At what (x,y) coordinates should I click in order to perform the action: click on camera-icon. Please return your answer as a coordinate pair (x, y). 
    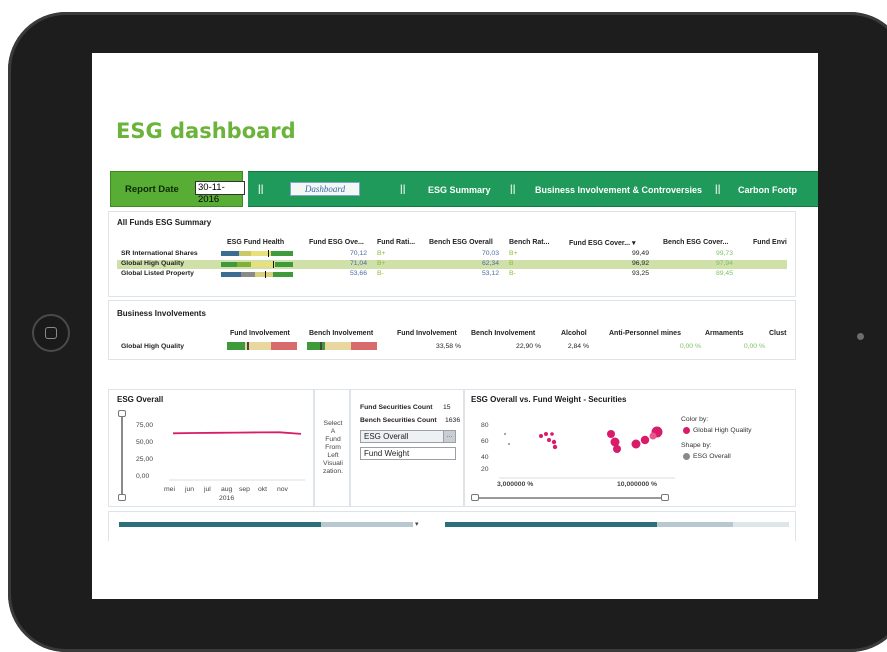
    Looking at the image, I should click on (860, 336).